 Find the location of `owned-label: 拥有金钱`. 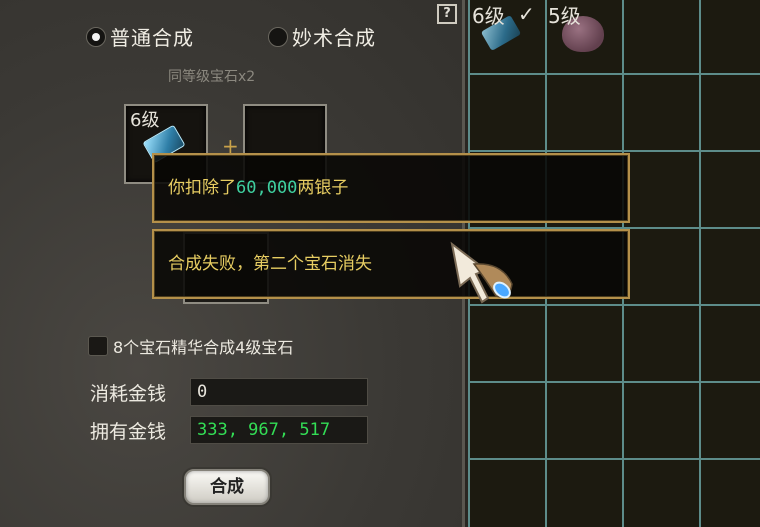

owned-label: 拥有金钱 is located at coordinates (128, 431).